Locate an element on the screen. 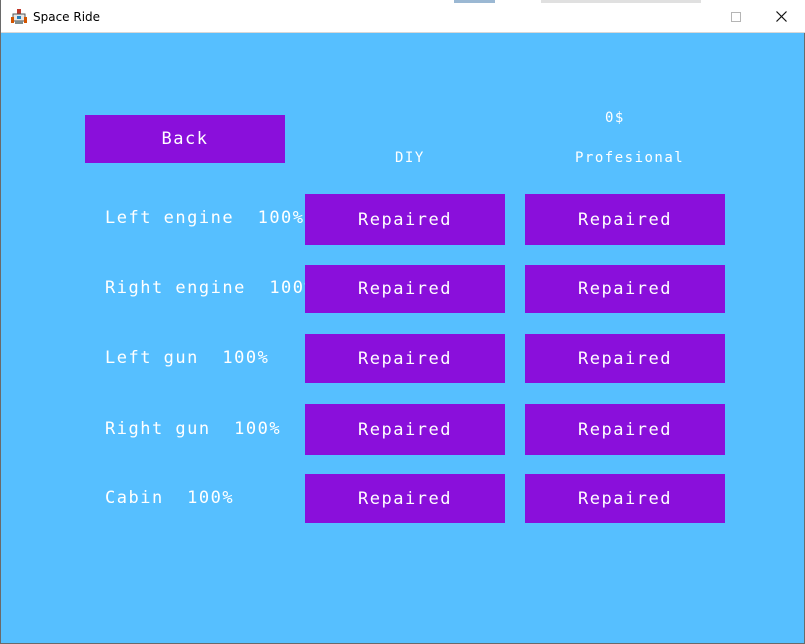  close-button is located at coordinates (781, 16).